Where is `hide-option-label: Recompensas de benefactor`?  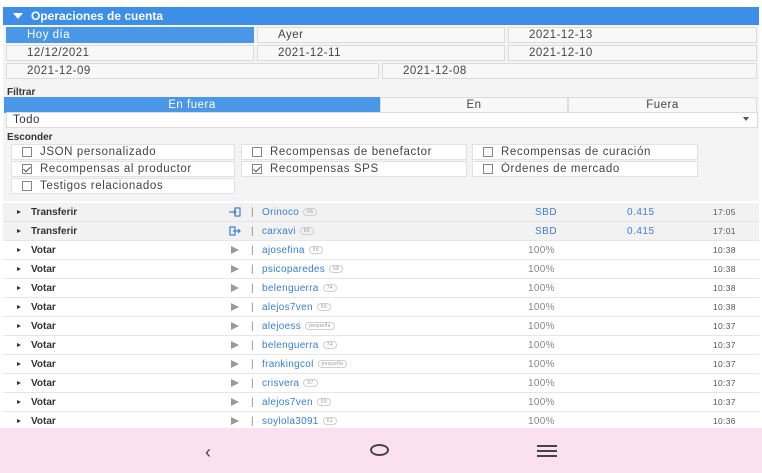 hide-option-label: Recompensas de benefactor is located at coordinates (351, 152).